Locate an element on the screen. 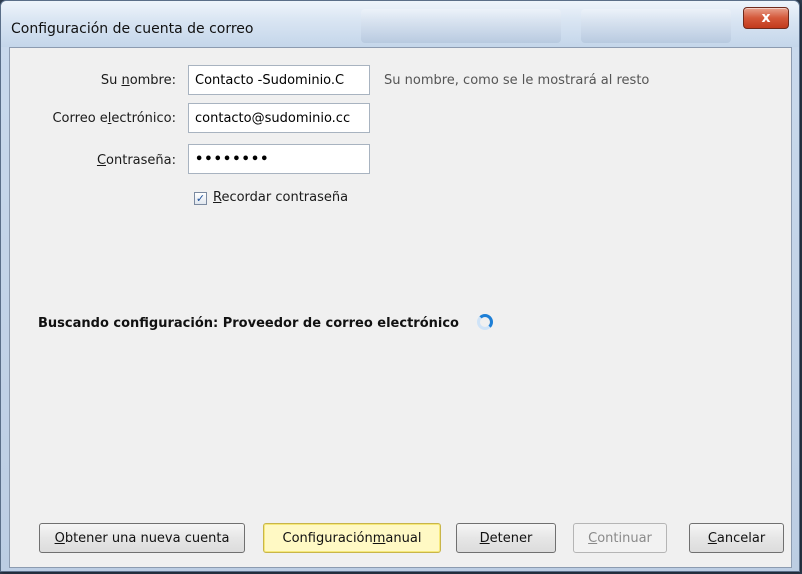 Image resolution: width=802 pixels, height=574 pixels. name-label: Su nombre: is located at coordinates (138, 80).